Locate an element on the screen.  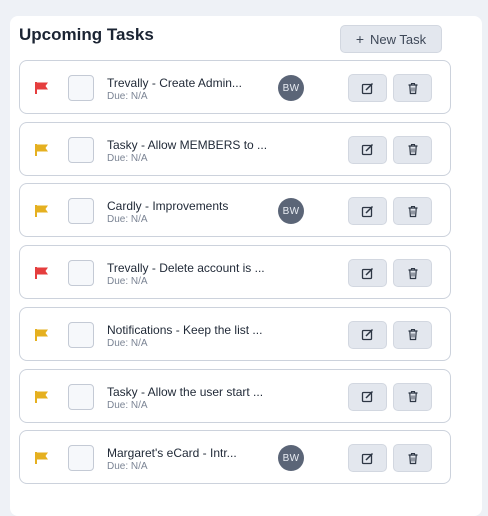
task-text: Trevally - Delete account is ... Due: N/A is located at coordinates (192, 274).